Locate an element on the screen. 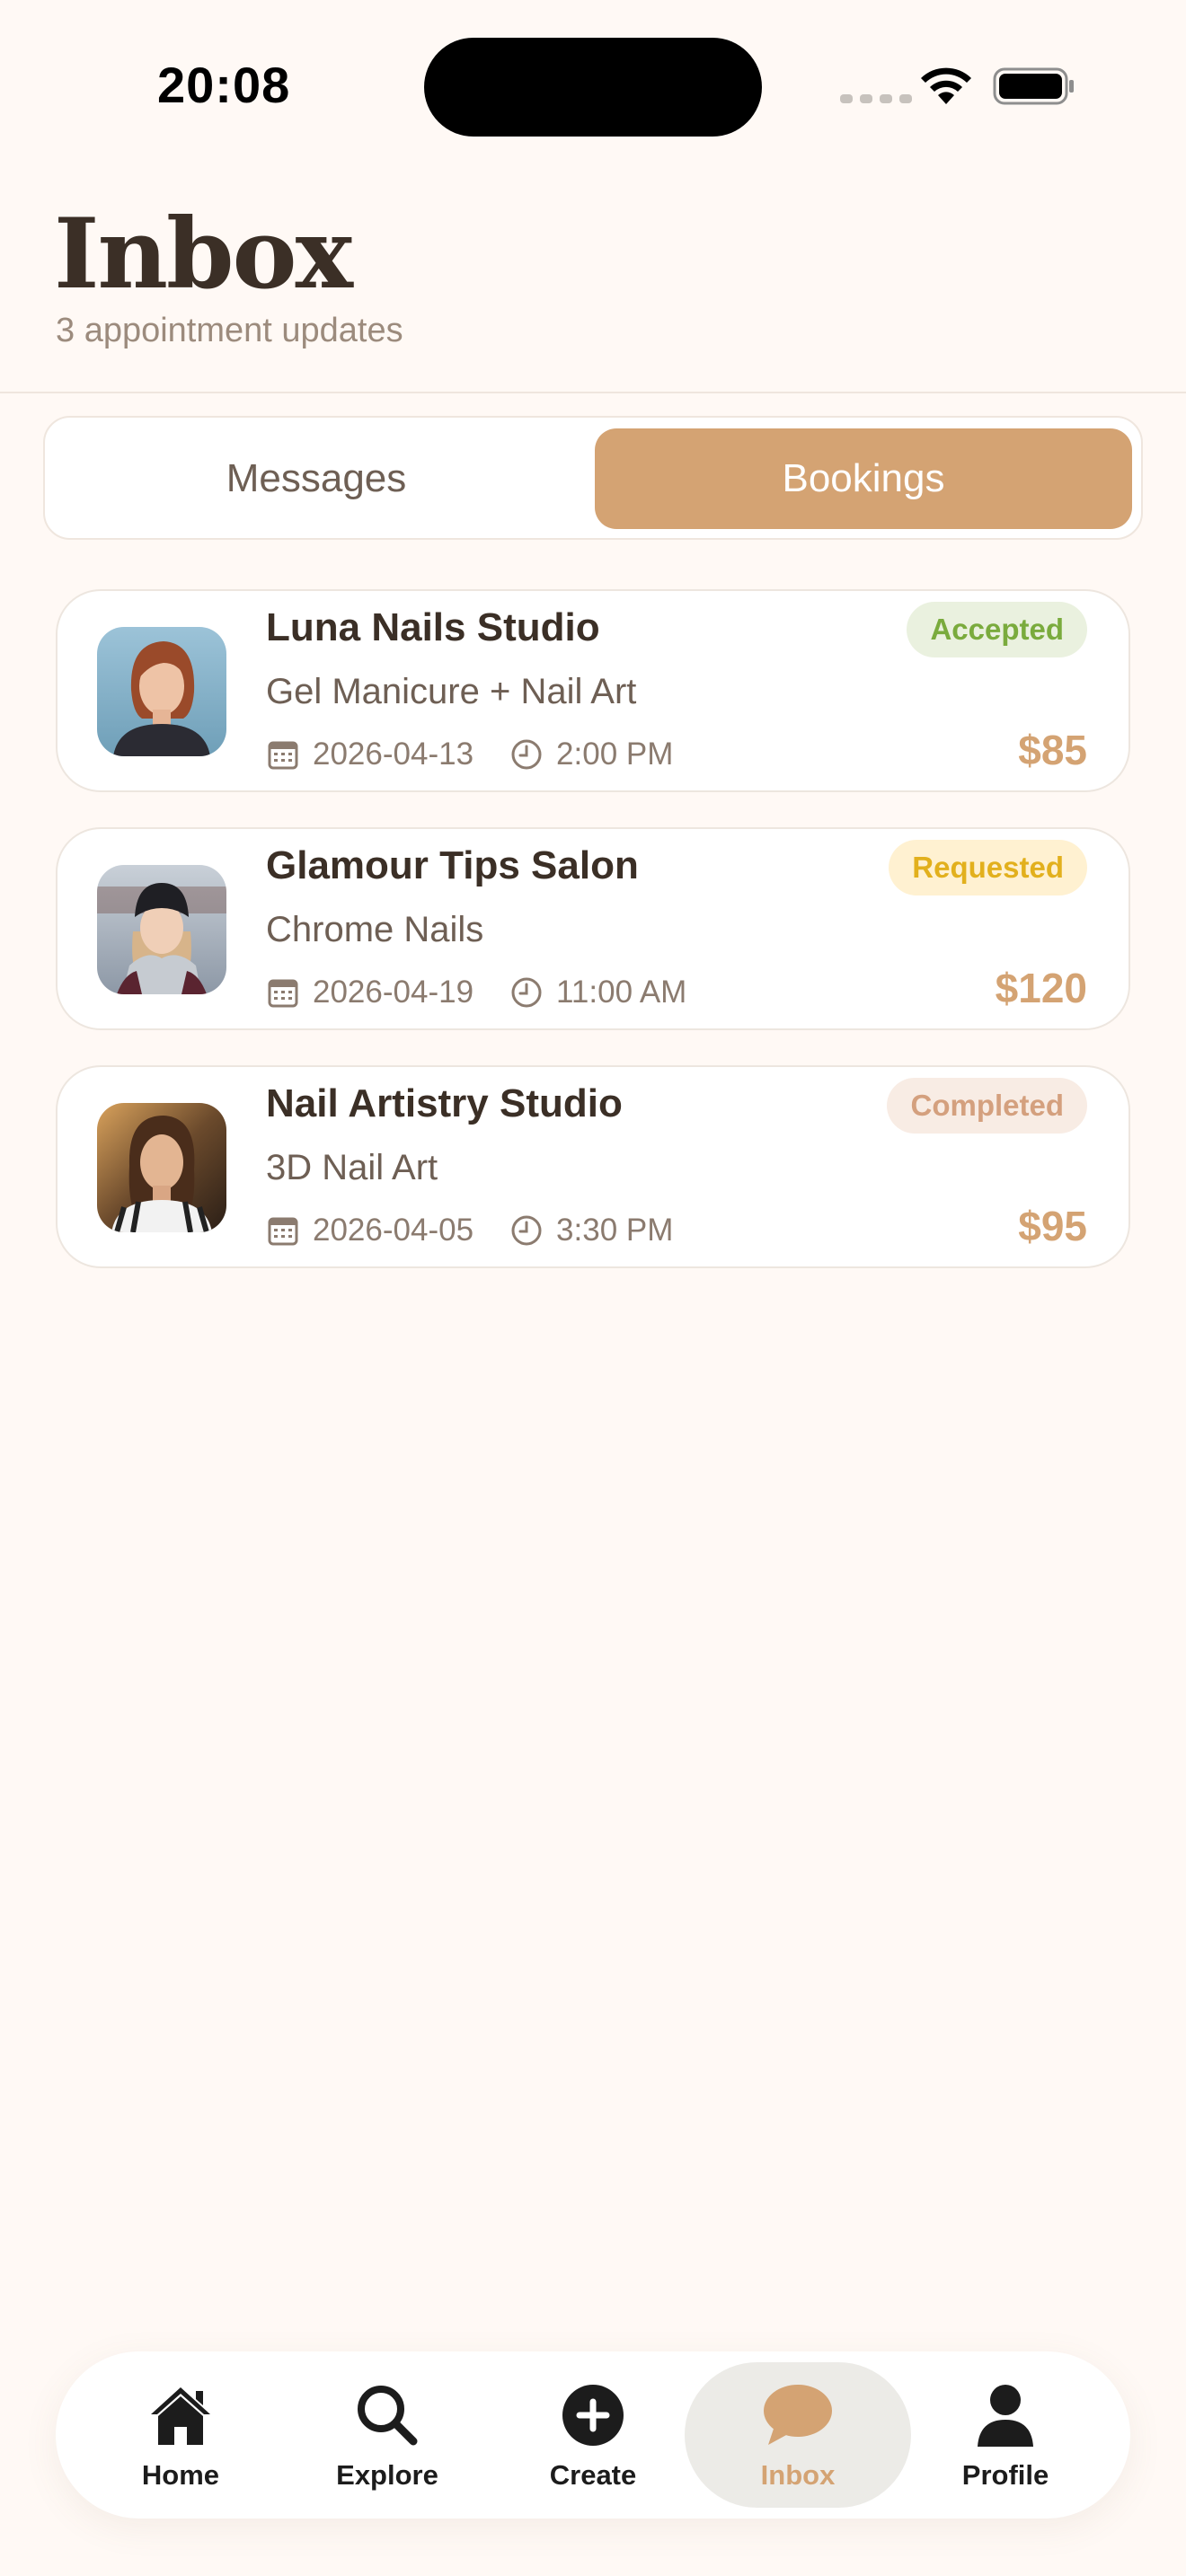 The height and width of the screenshot is (2576, 1186). booking-price: $95 is located at coordinates (1052, 1226).